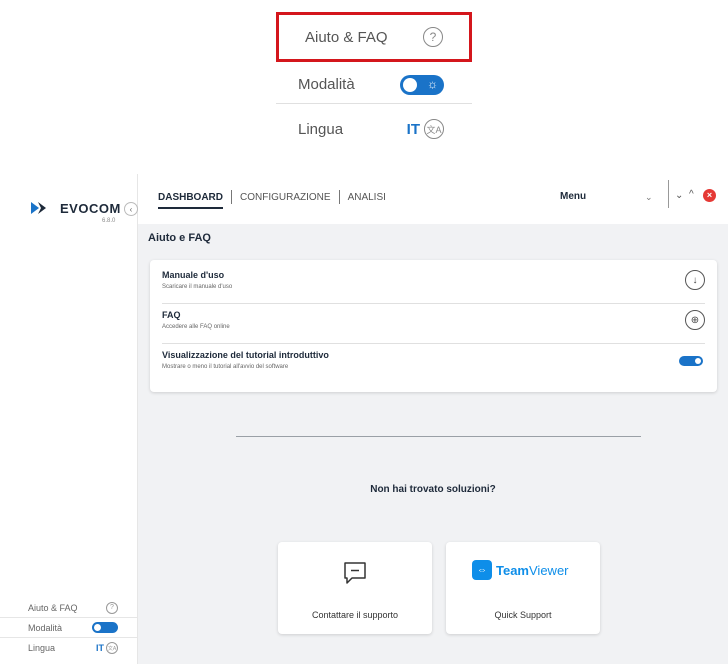 Image resolution: width=728 pixels, height=664 pixels. I want to click on callout-mode-item: Modalità ☼, so click(374, 85).